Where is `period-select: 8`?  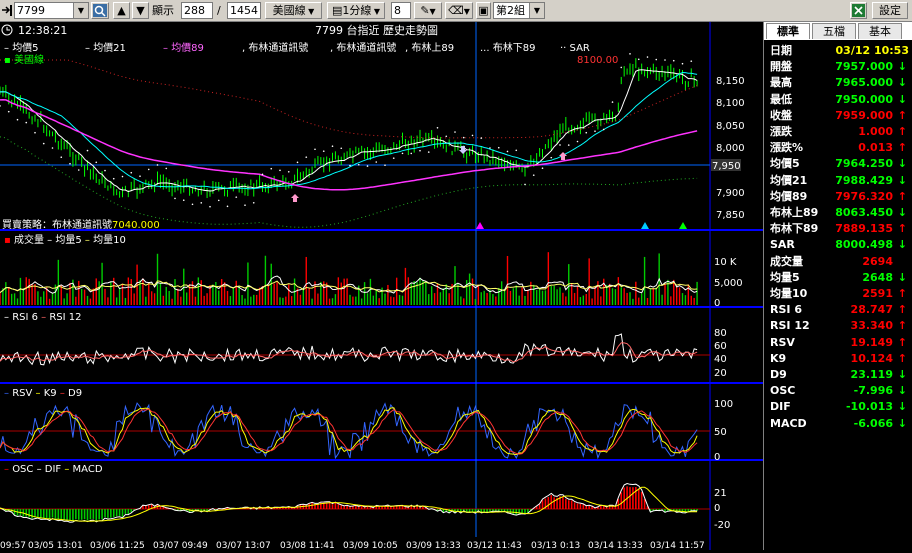
period-select: 8 is located at coordinates (401, 10).